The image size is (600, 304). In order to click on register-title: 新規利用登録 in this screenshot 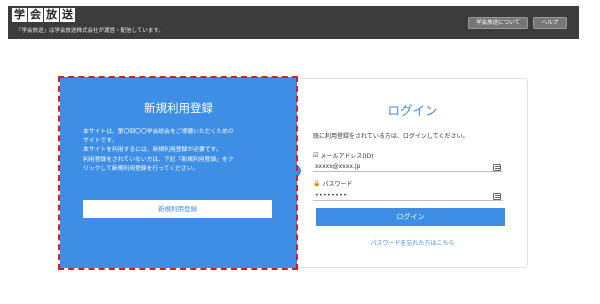, I will do `click(178, 108)`.